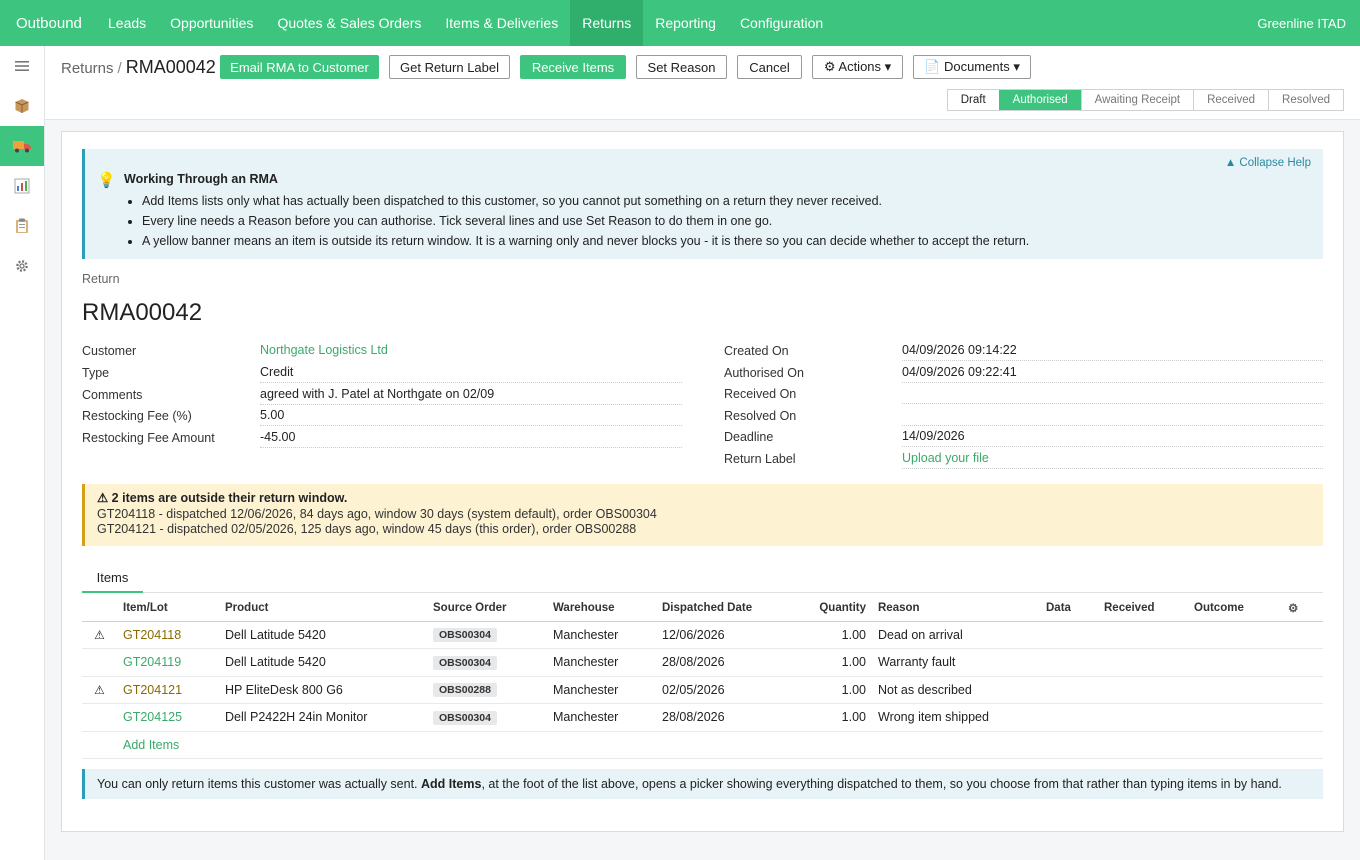 The height and width of the screenshot is (860, 1360). What do you see at coordinates (769, 67) in the screenshot?
I see `cancel-button: Cancel` at bounding box center [769, 67].